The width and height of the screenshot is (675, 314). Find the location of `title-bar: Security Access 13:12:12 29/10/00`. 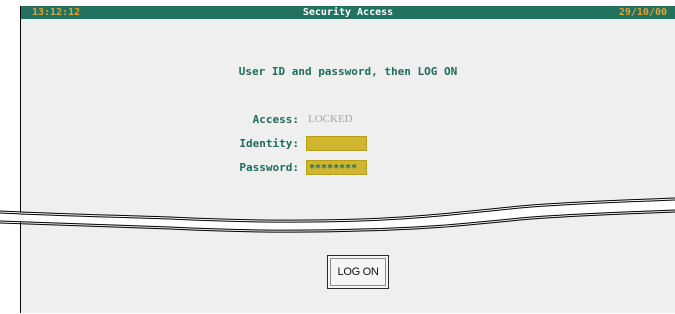

title-bar: Security Access 13:12:12 29/10/00 is located at coordinates (348, 12).